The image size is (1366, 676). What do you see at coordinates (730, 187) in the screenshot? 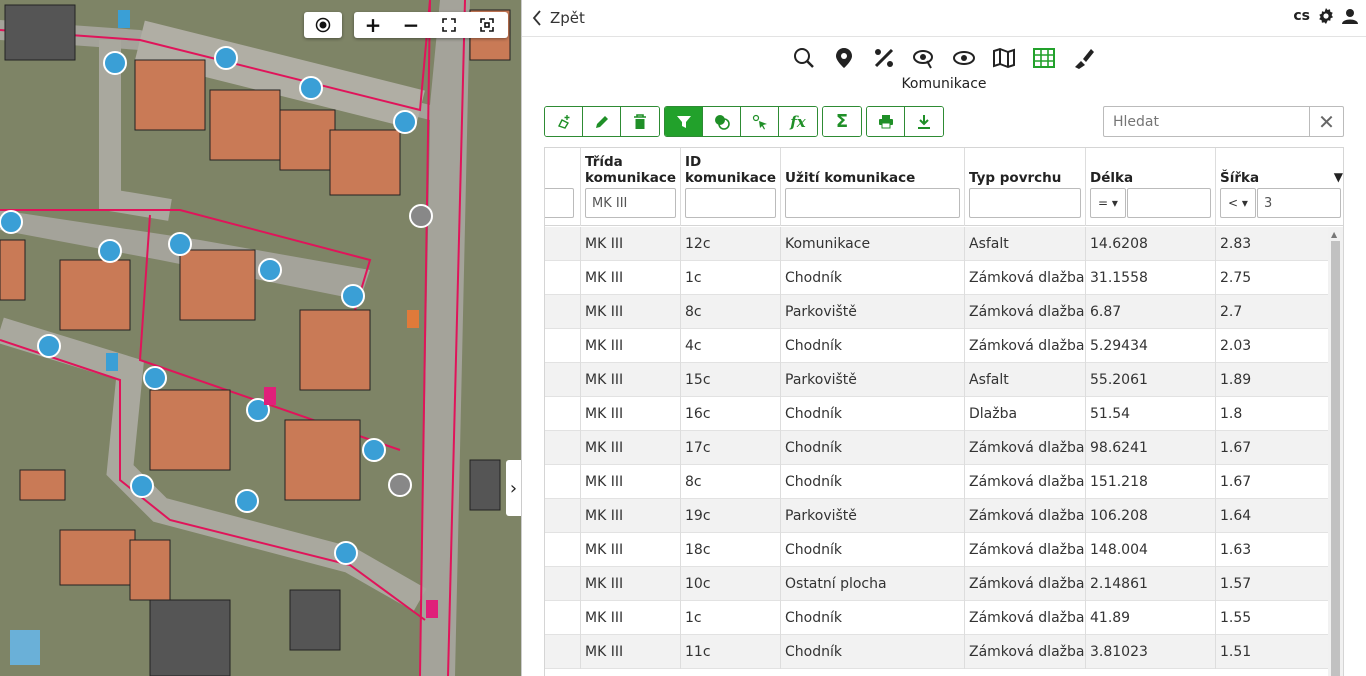
I see `column-header-id: ID komunikace` at bounding box center [730, 187].